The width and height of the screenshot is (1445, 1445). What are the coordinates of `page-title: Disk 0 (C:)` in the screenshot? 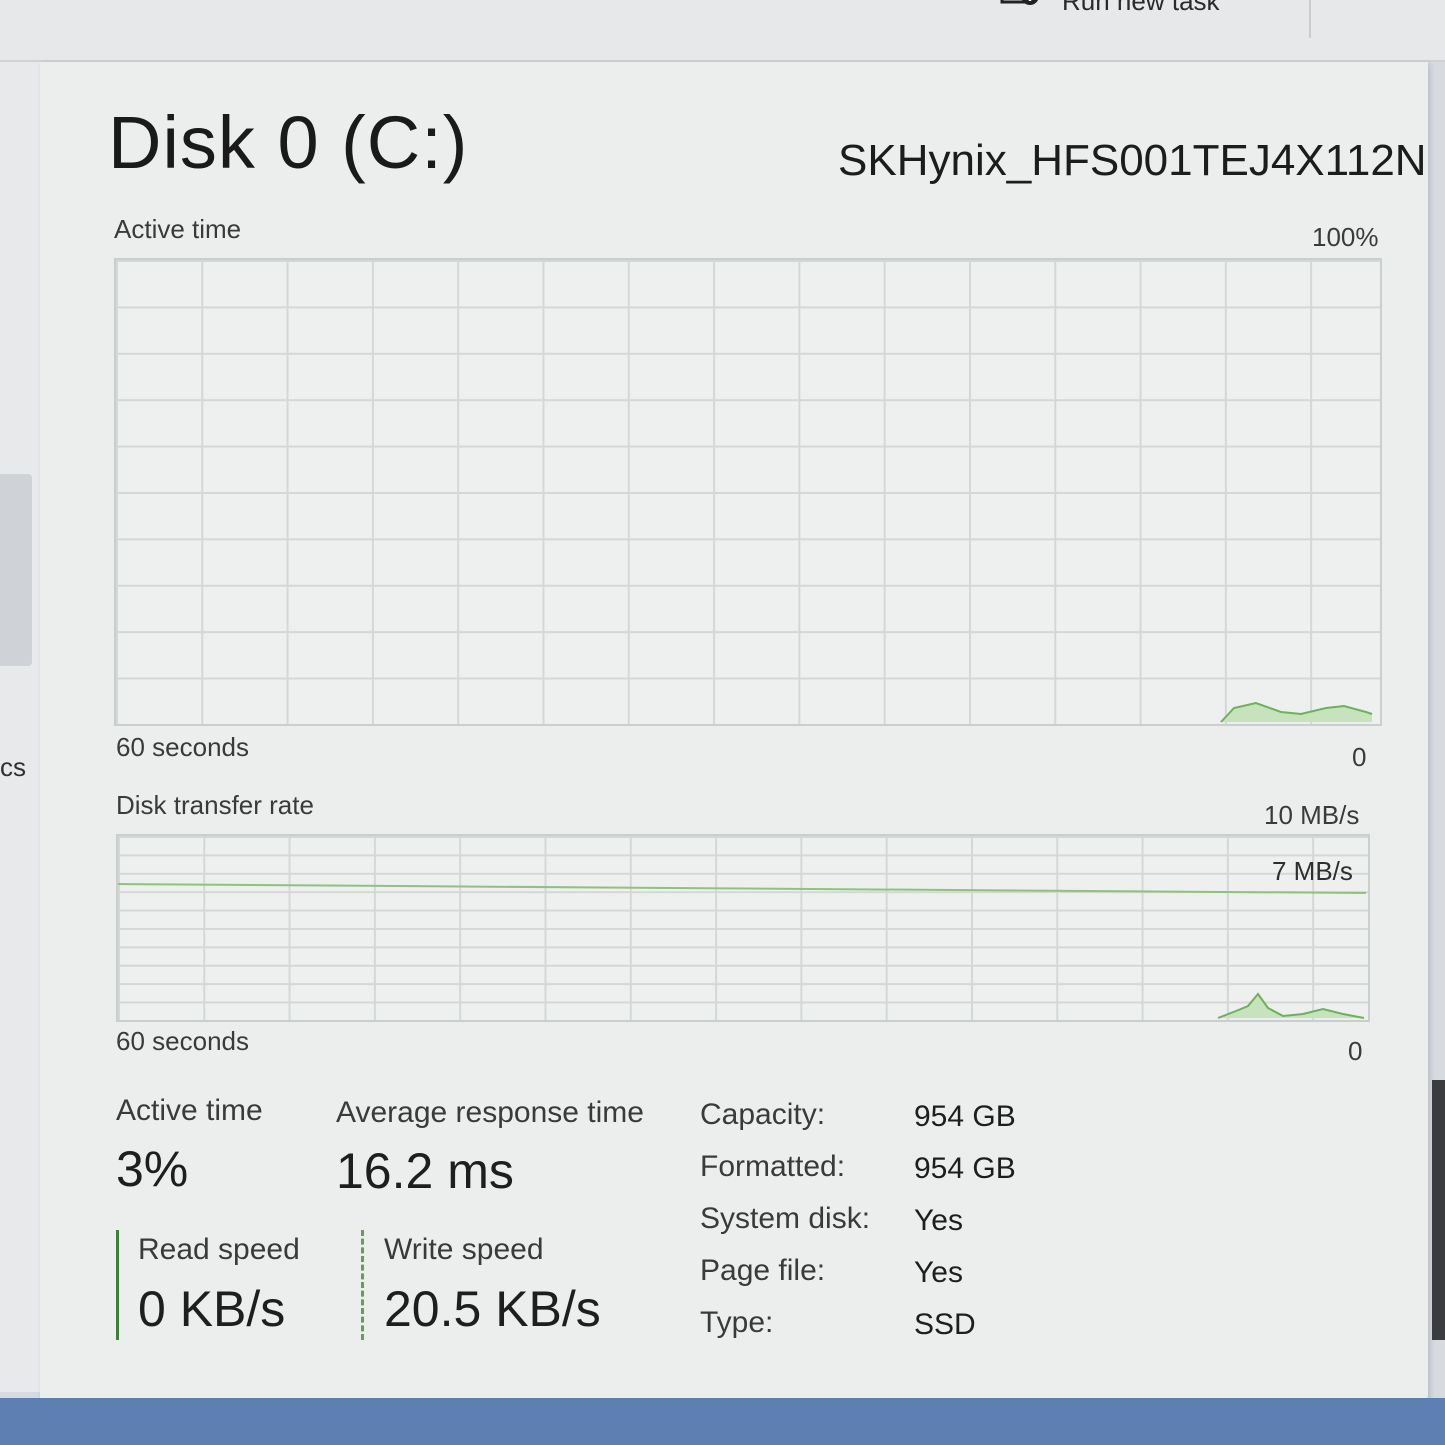 It's located at (288, 142).